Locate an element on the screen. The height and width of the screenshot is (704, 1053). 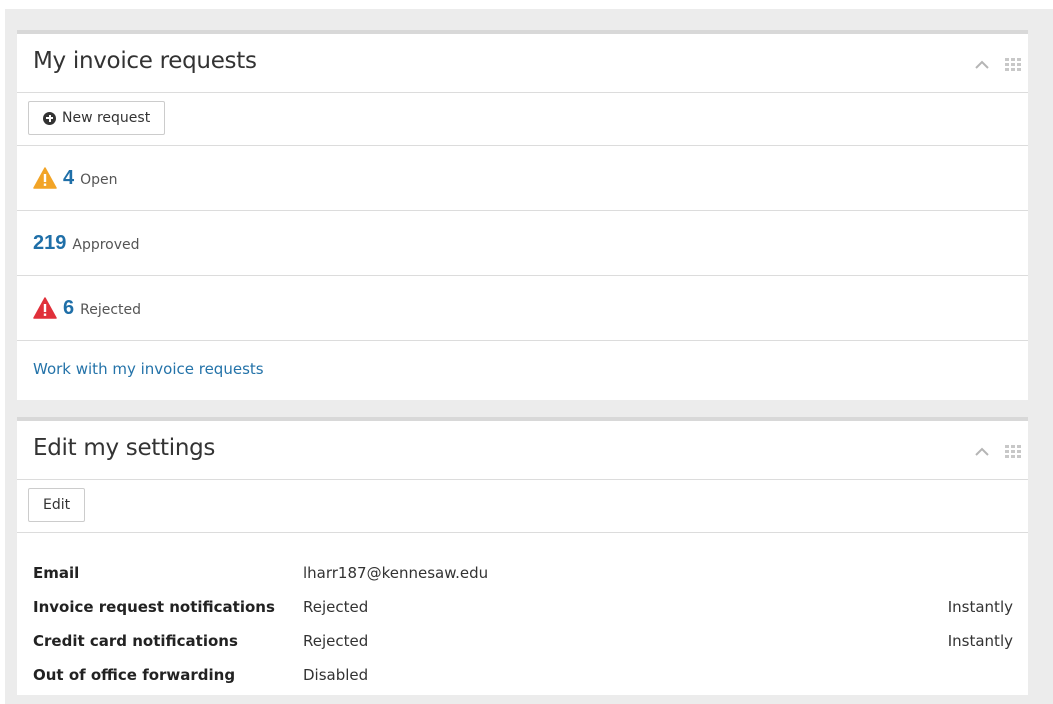
settings-toolbar: Edit is located at coordinates (522, 506).